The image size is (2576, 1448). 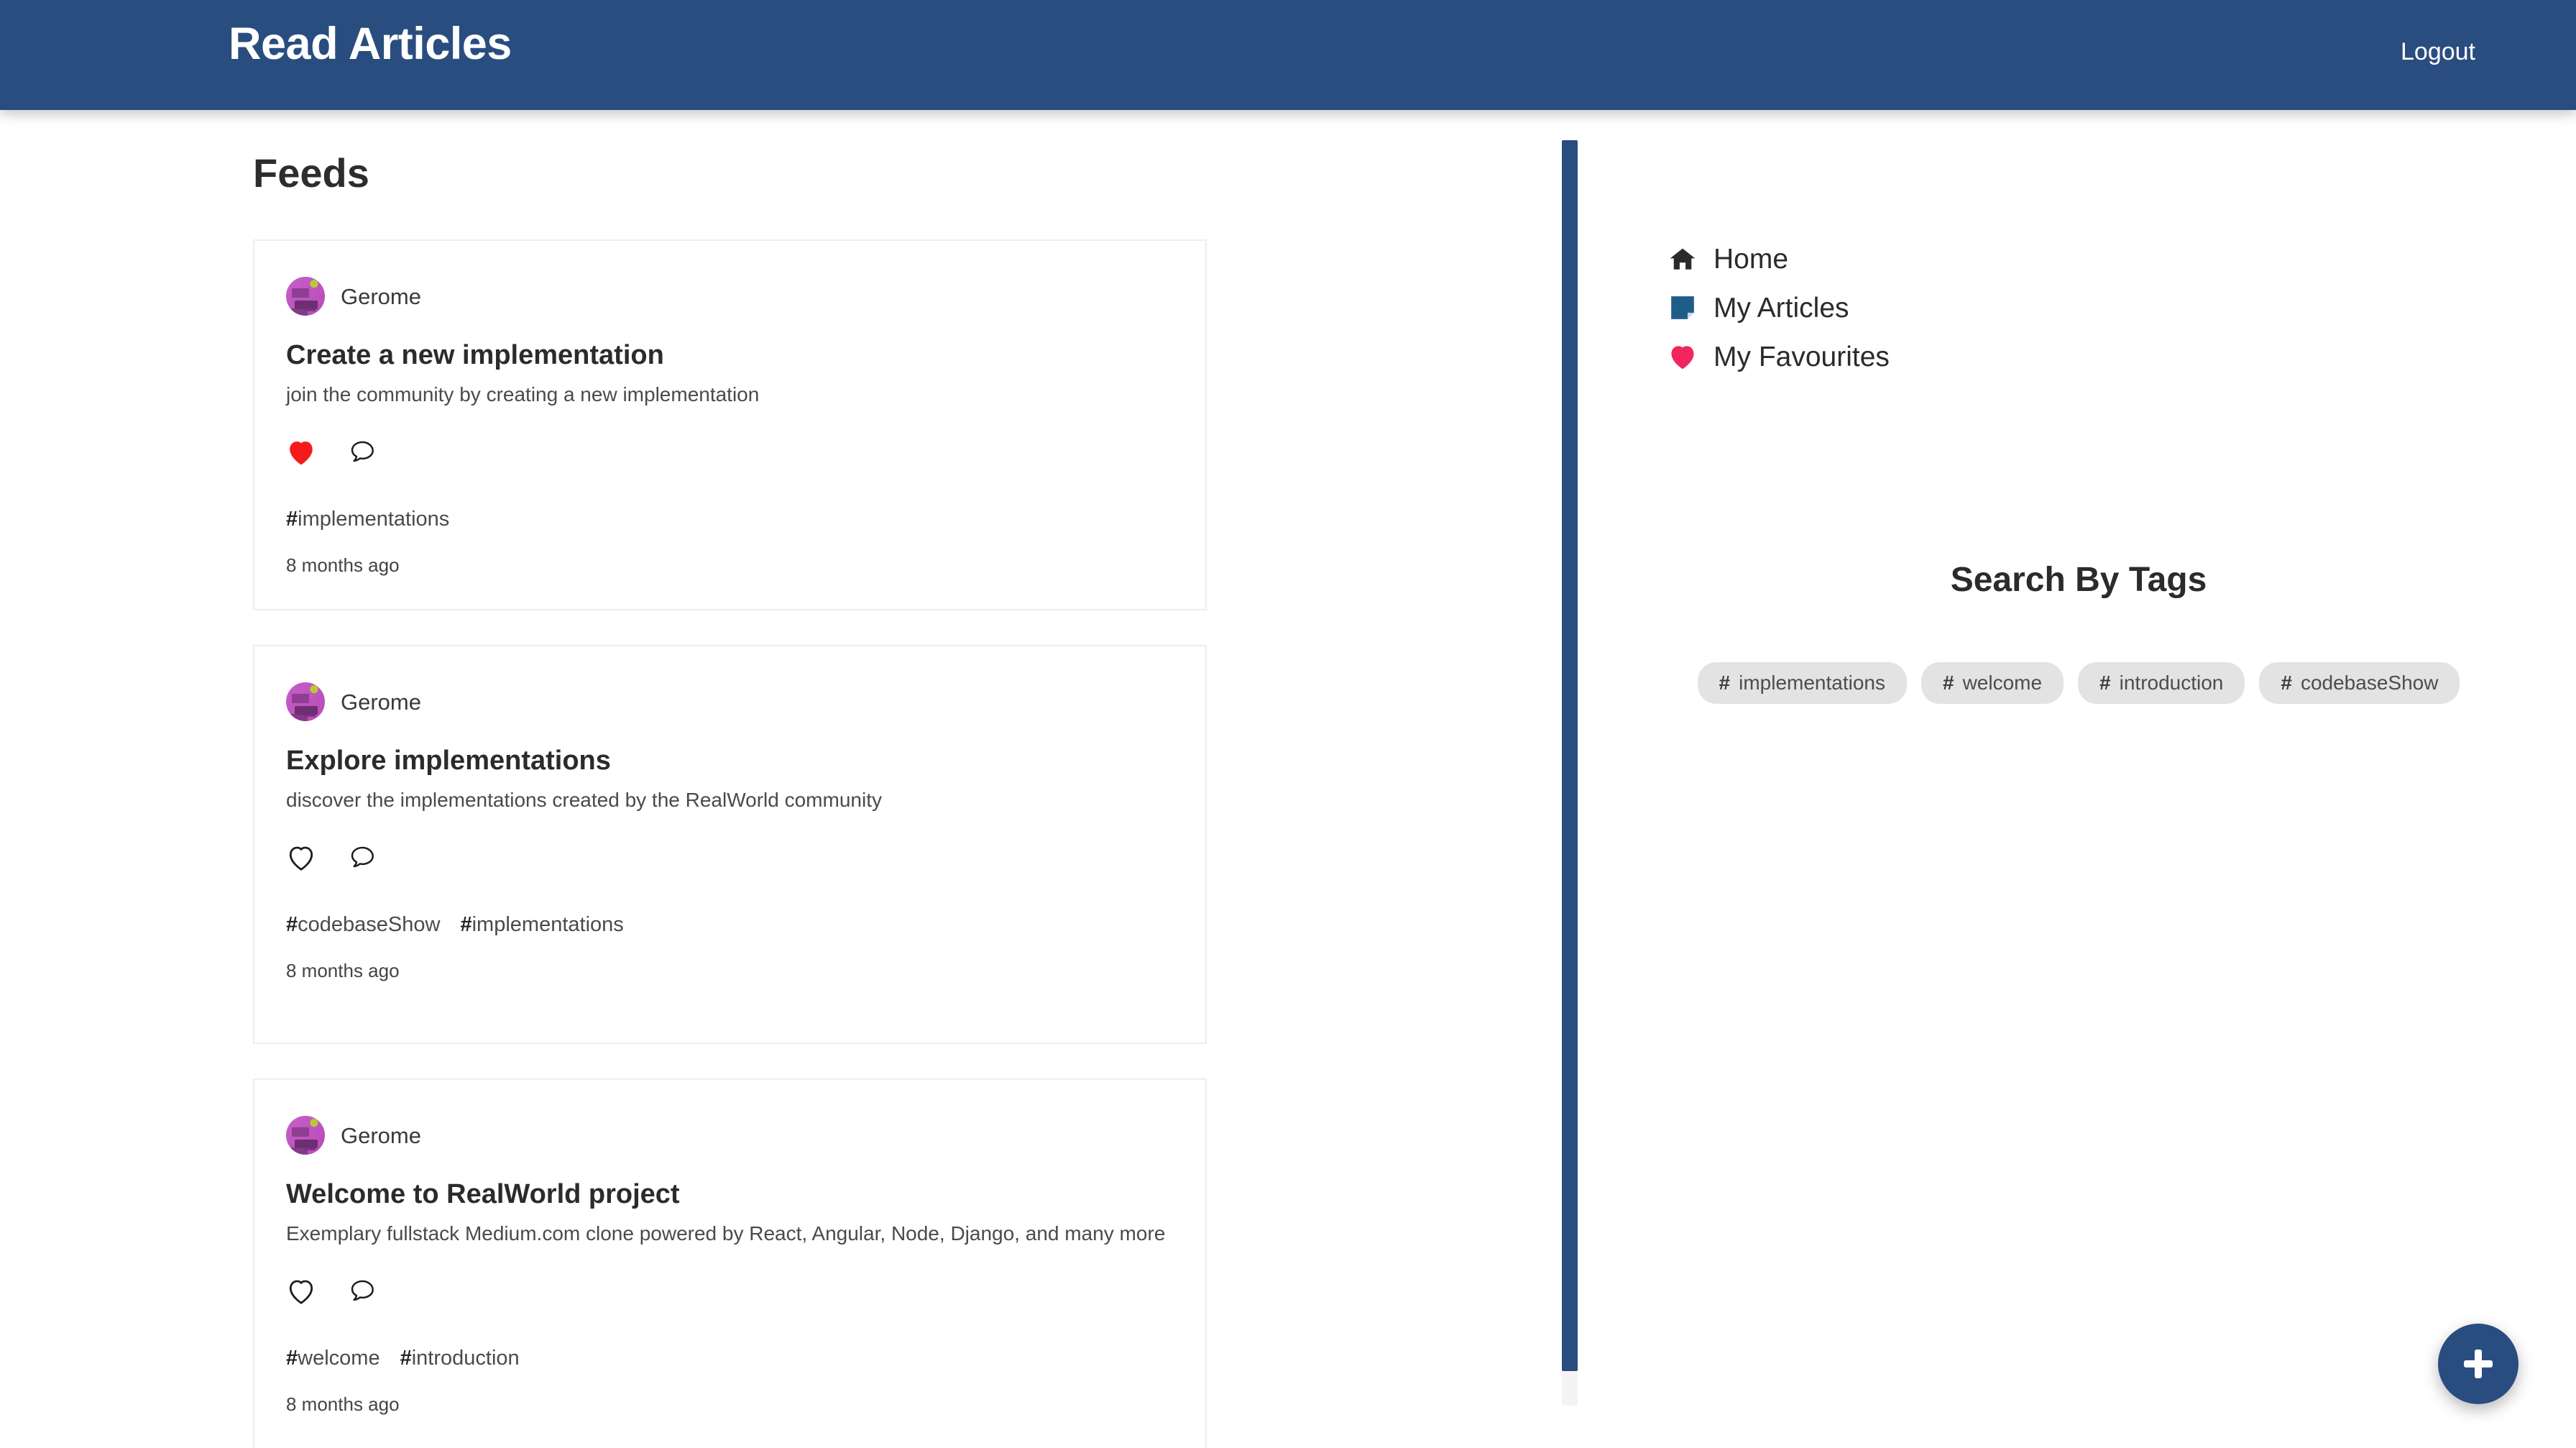 I want to click on tag-pill: # codebaseShow, so click(x=2359, y=683).